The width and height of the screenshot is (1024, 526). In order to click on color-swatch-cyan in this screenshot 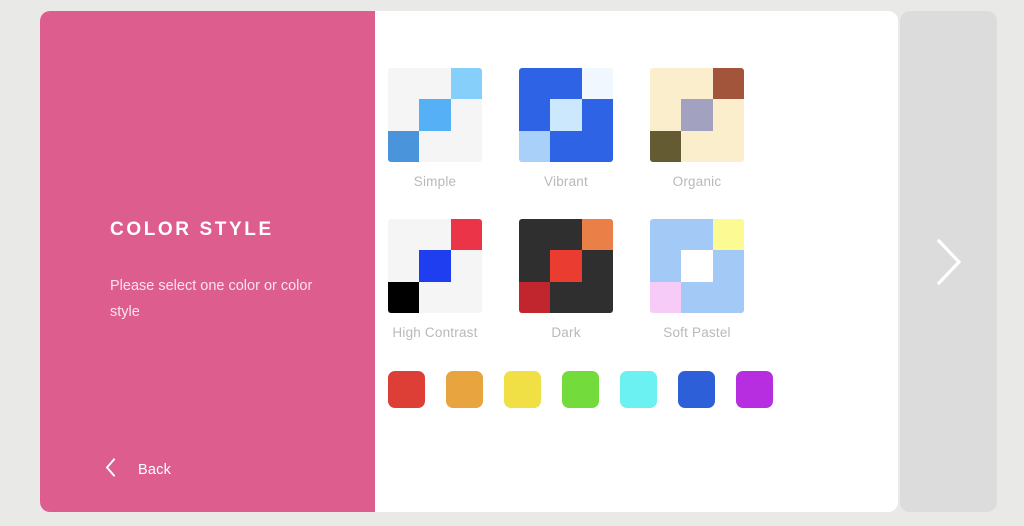, I will do `click(638, 389)`.